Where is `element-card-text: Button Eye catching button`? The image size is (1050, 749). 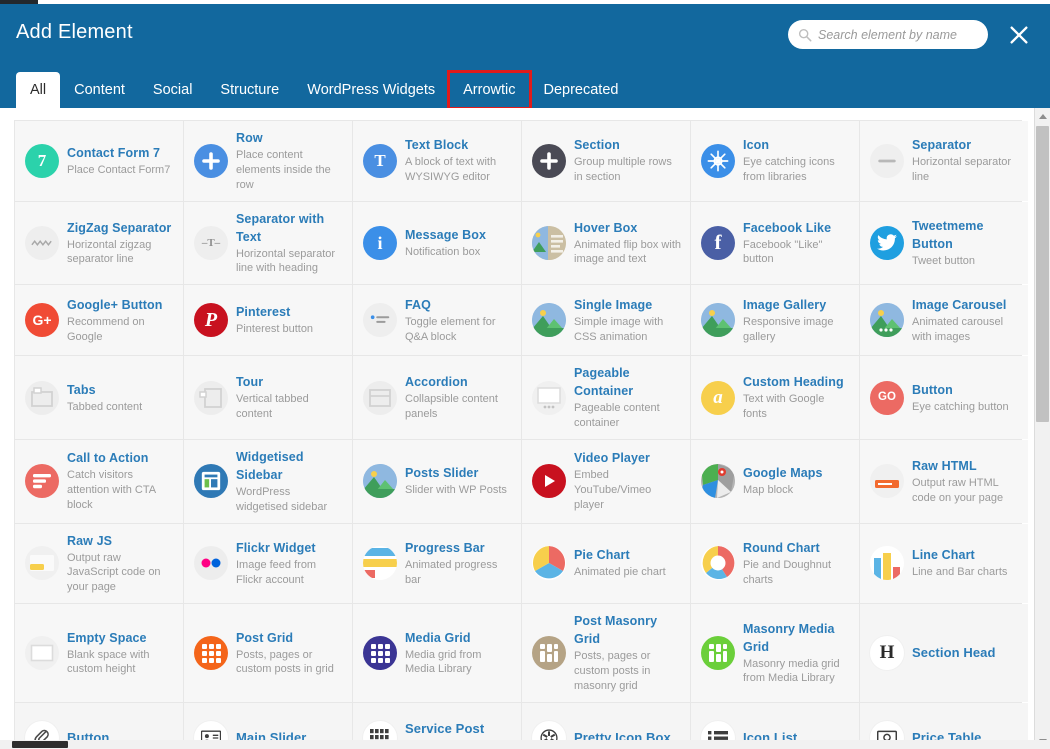 element-card-text: Button Eye catching button is located at coordinates (966, 398).